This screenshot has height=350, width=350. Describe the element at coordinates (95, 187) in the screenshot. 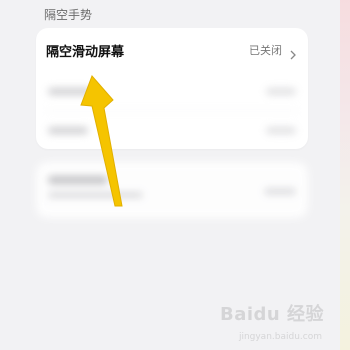

I see `blurred-card-text` at that location.